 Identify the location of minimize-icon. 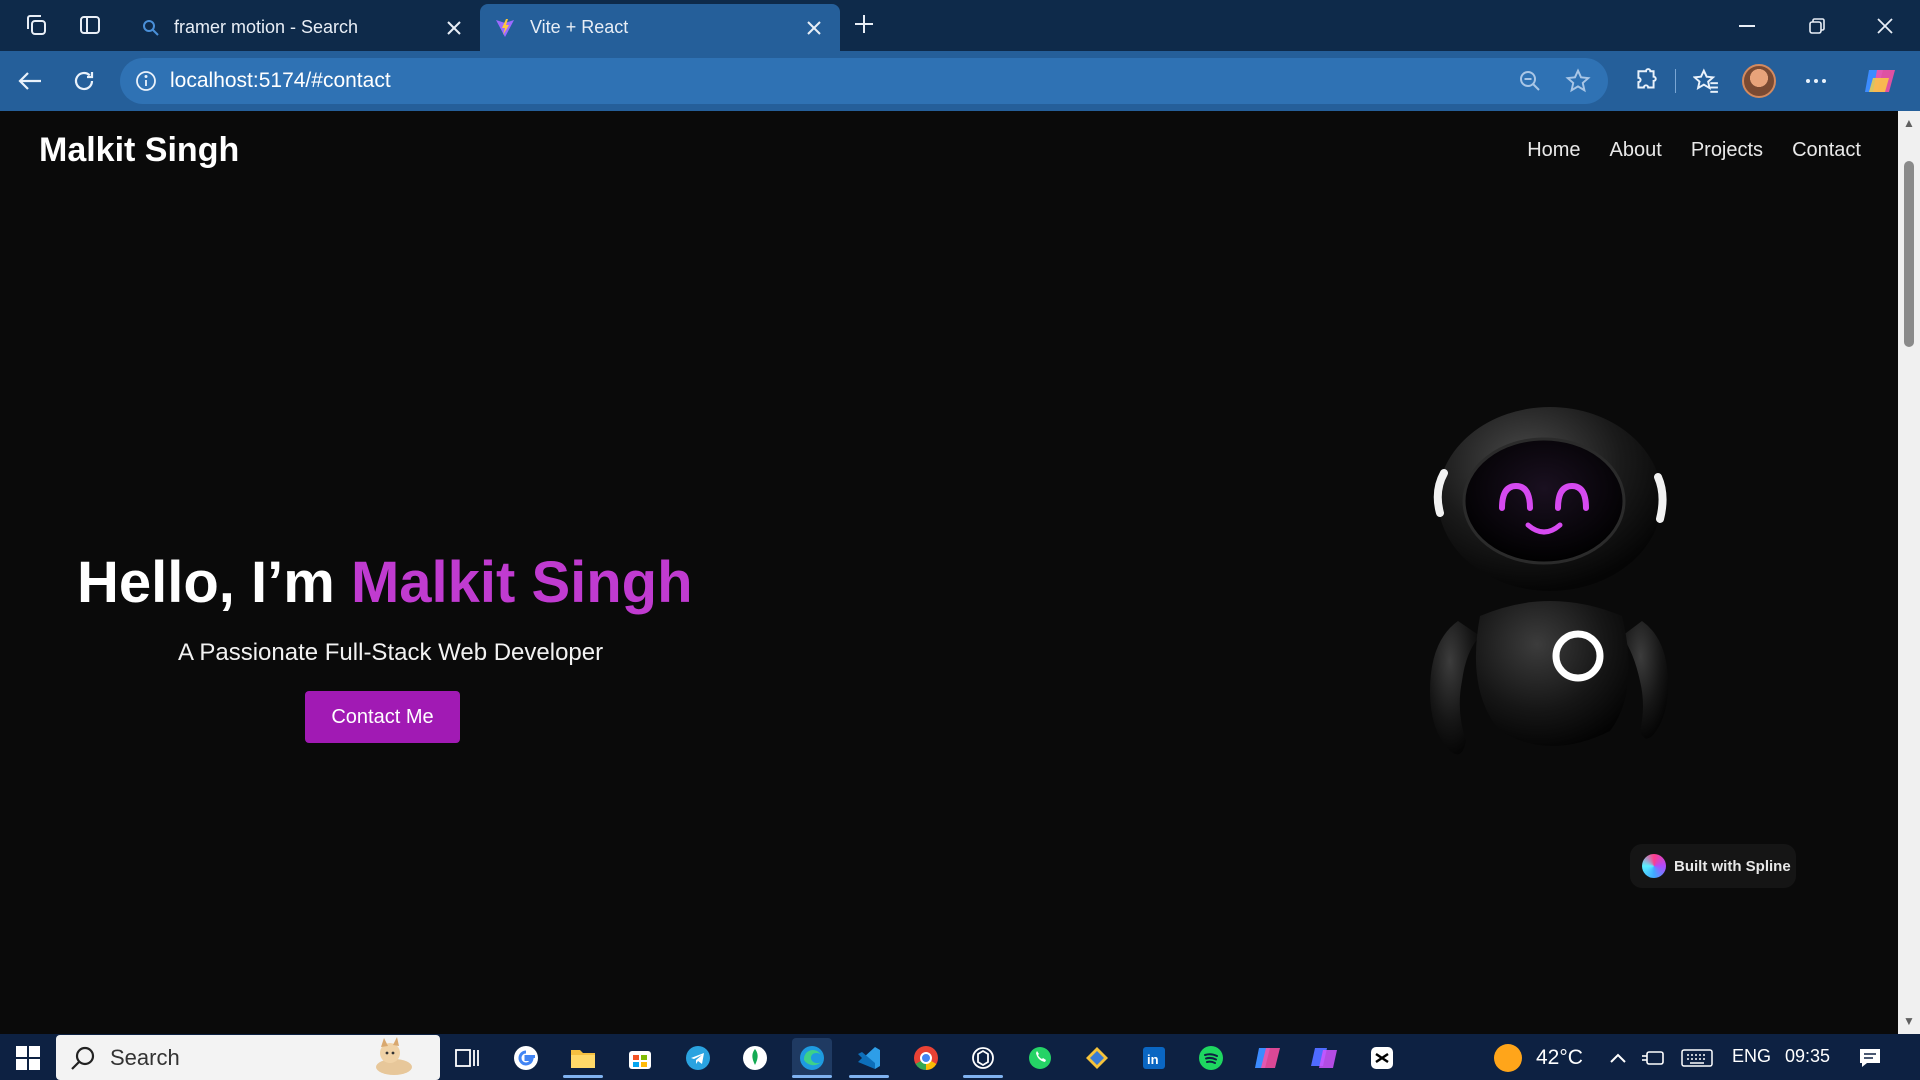
(1747, 25).